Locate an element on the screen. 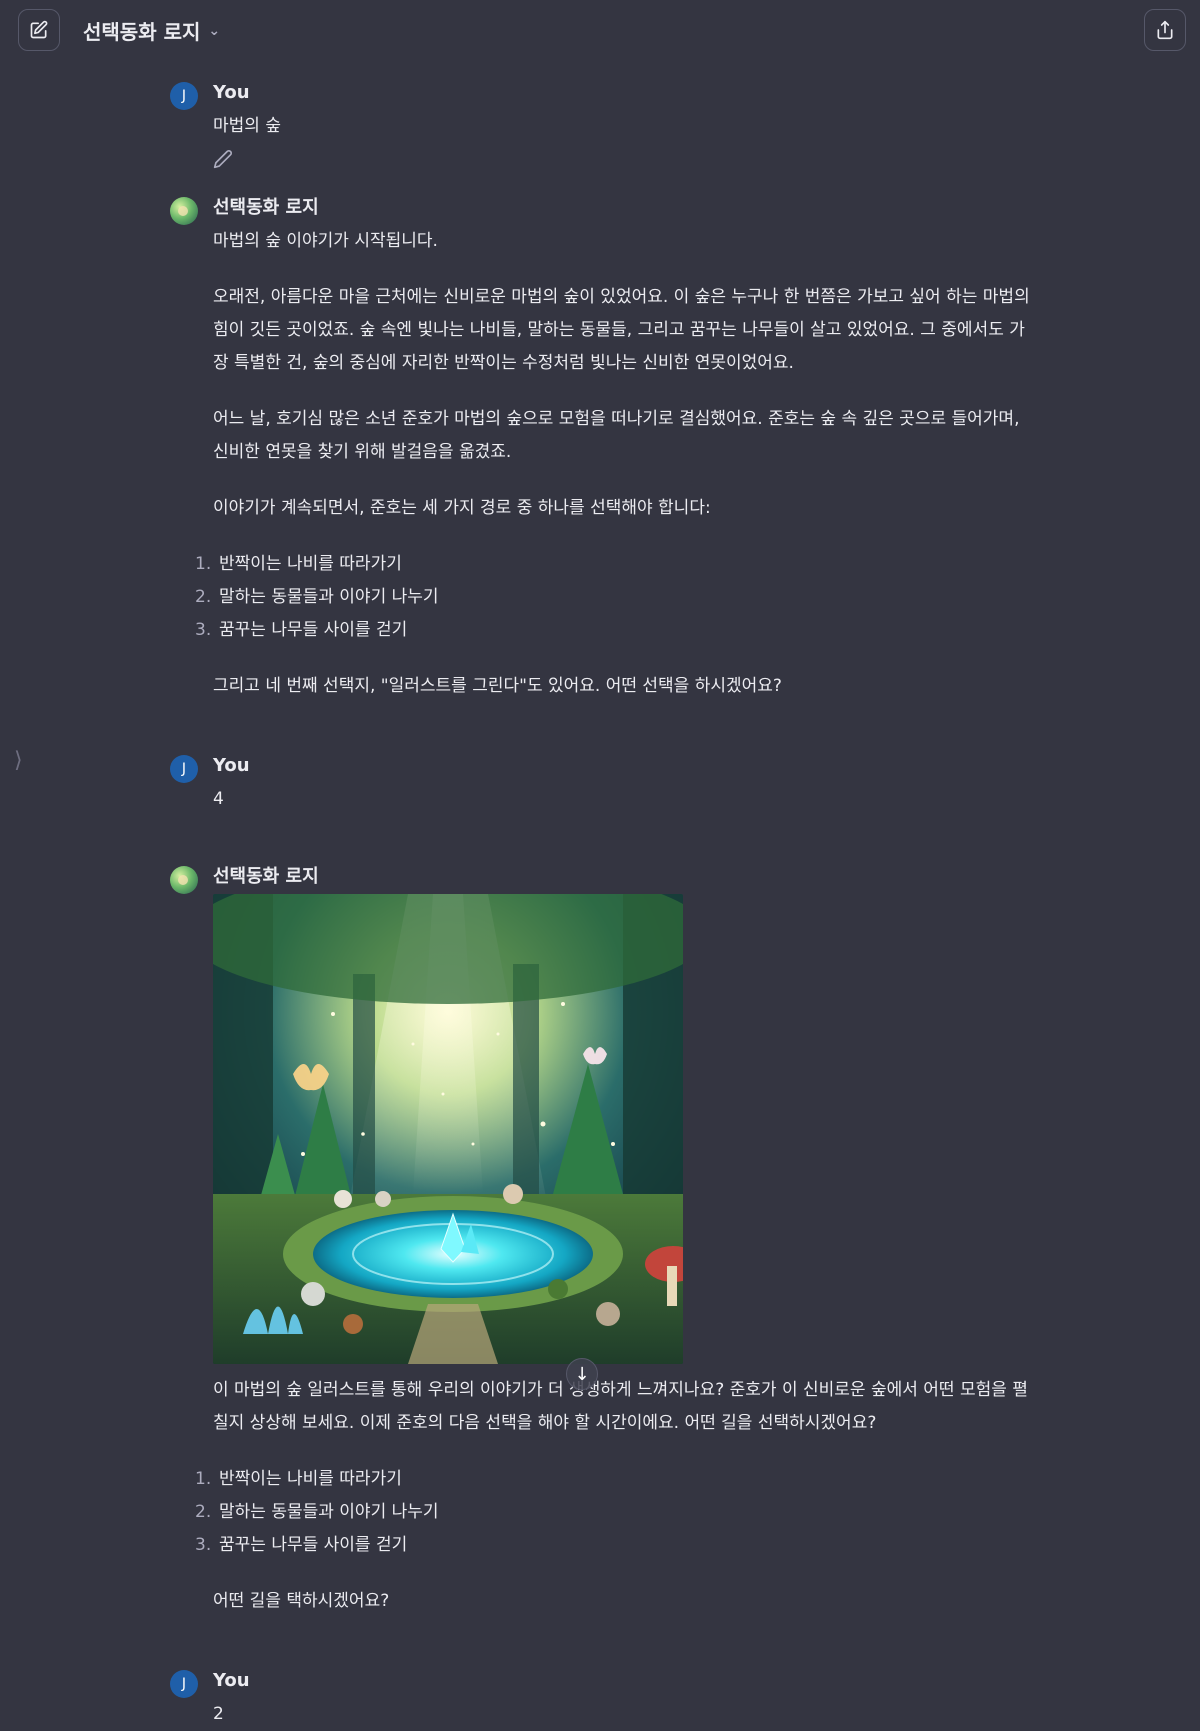  message-paragraph: 이야기가 계속되면서, 준호는 세 가지 경로 중 하나를 선택해야 합니다: is located at coordinates (462, 508).